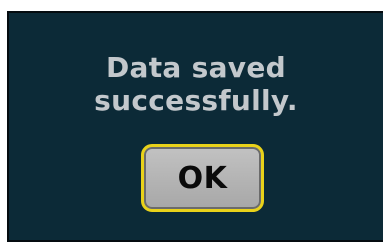  I want to click on ok-button-label: OK, so click(202, 178).